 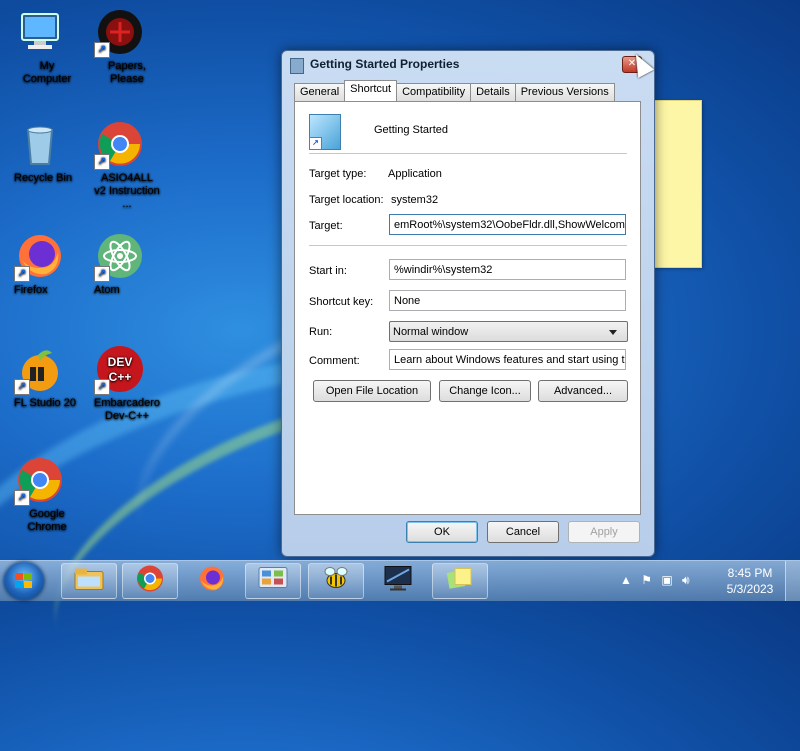 What do you see at coordinates (212, 581) in the screenshot?
I see `taskbar-firefox` at bounding box center [212, 581].